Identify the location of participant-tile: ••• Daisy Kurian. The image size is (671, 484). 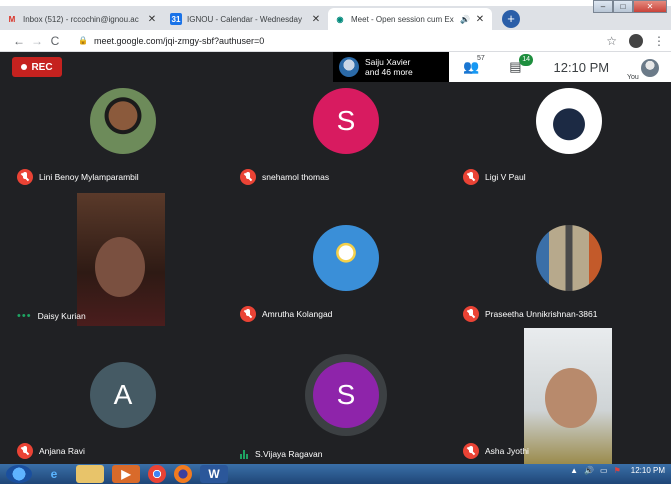
(122, 257).